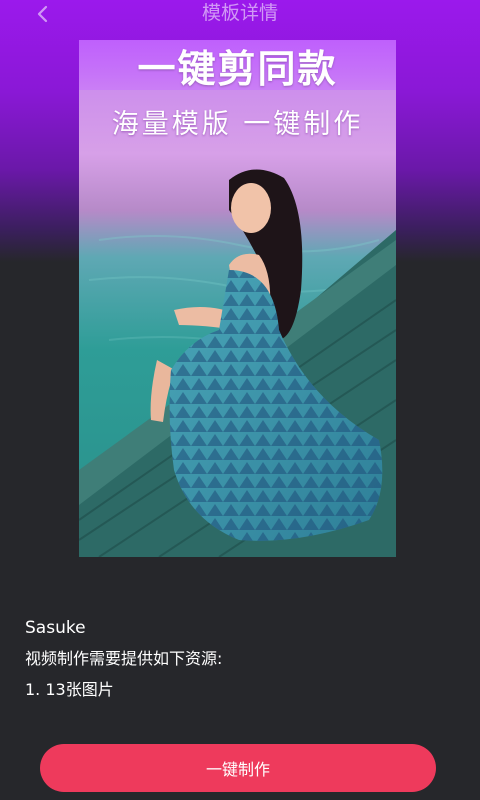 This screenshot has height=800, width=480. Describe the element at coordinates (238, 768) in the screenshot. I see `make-video-button: 一键制作` at that location.